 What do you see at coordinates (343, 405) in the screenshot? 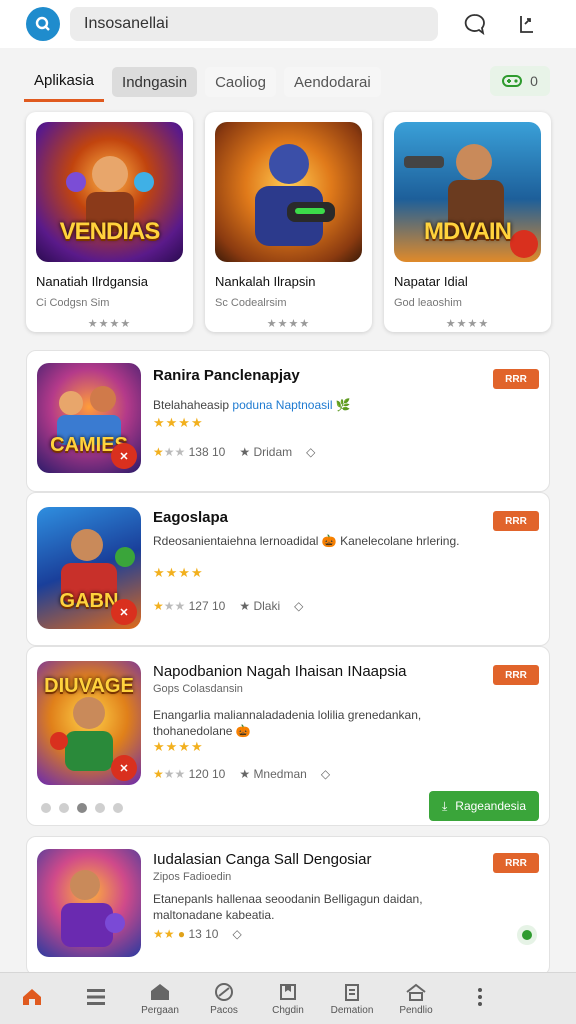
I see `leaf-icon: 🌿` at bounding box center [343, 405].